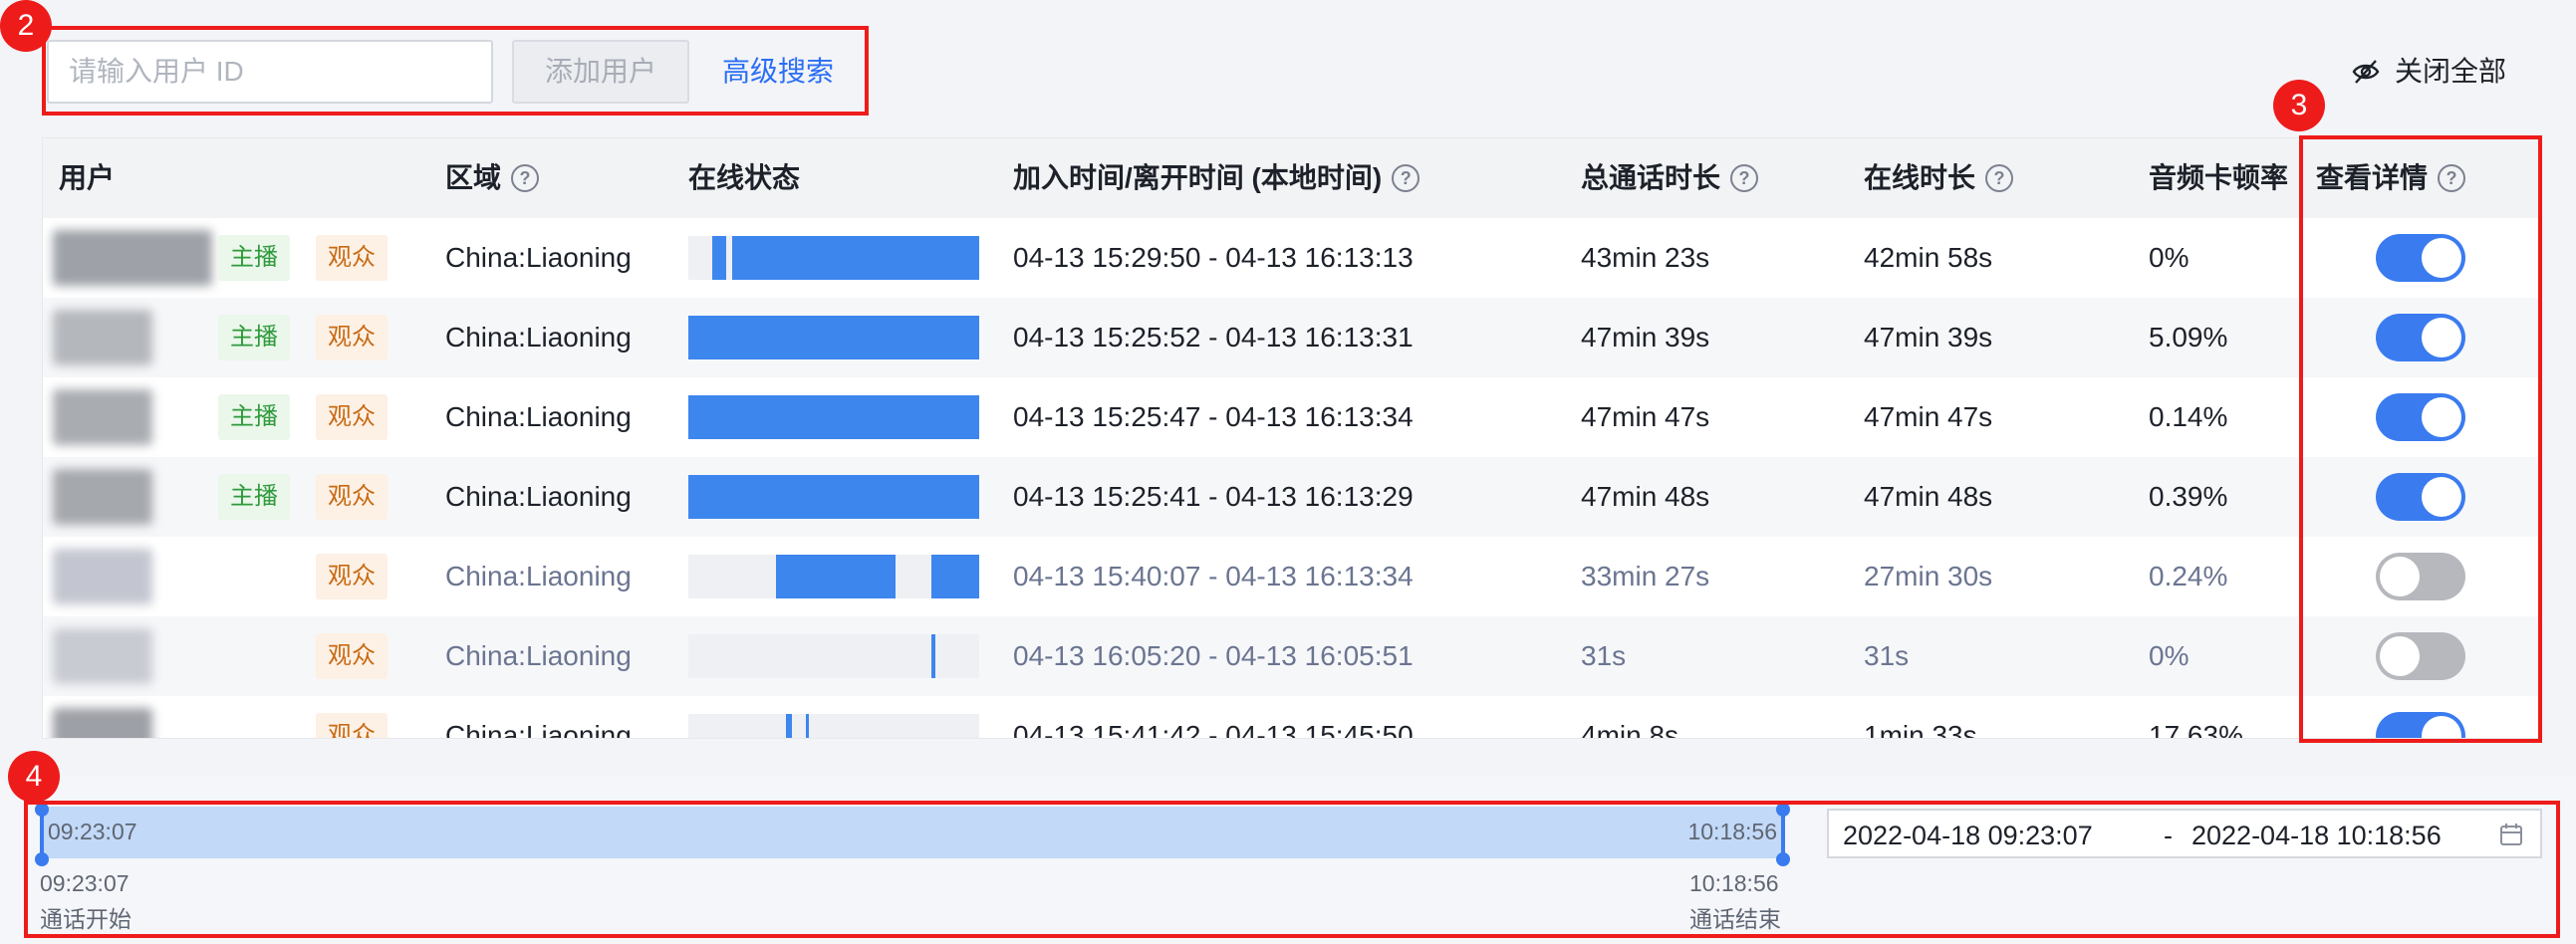 This screenshot has width=2576, height=944. Describe the element at coordinates (1968, 836) in the screenshot. I see `range-start-input: 2022-04-18 09:23:07` at that location.